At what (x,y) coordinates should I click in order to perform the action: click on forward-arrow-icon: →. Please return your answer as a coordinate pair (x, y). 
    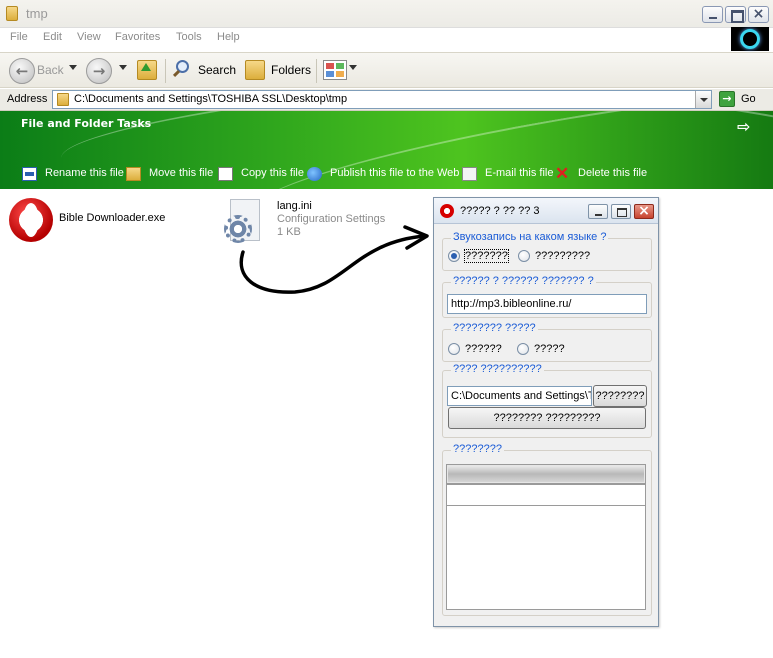
    Looking at the image, I should click on (99, 71).